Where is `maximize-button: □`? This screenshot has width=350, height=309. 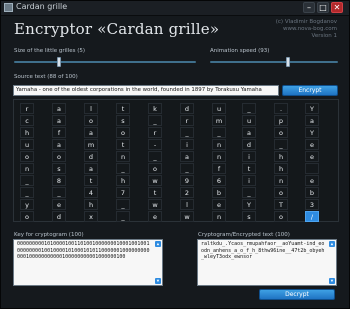
maximize-button: □ is located at coordinates (323, 7).